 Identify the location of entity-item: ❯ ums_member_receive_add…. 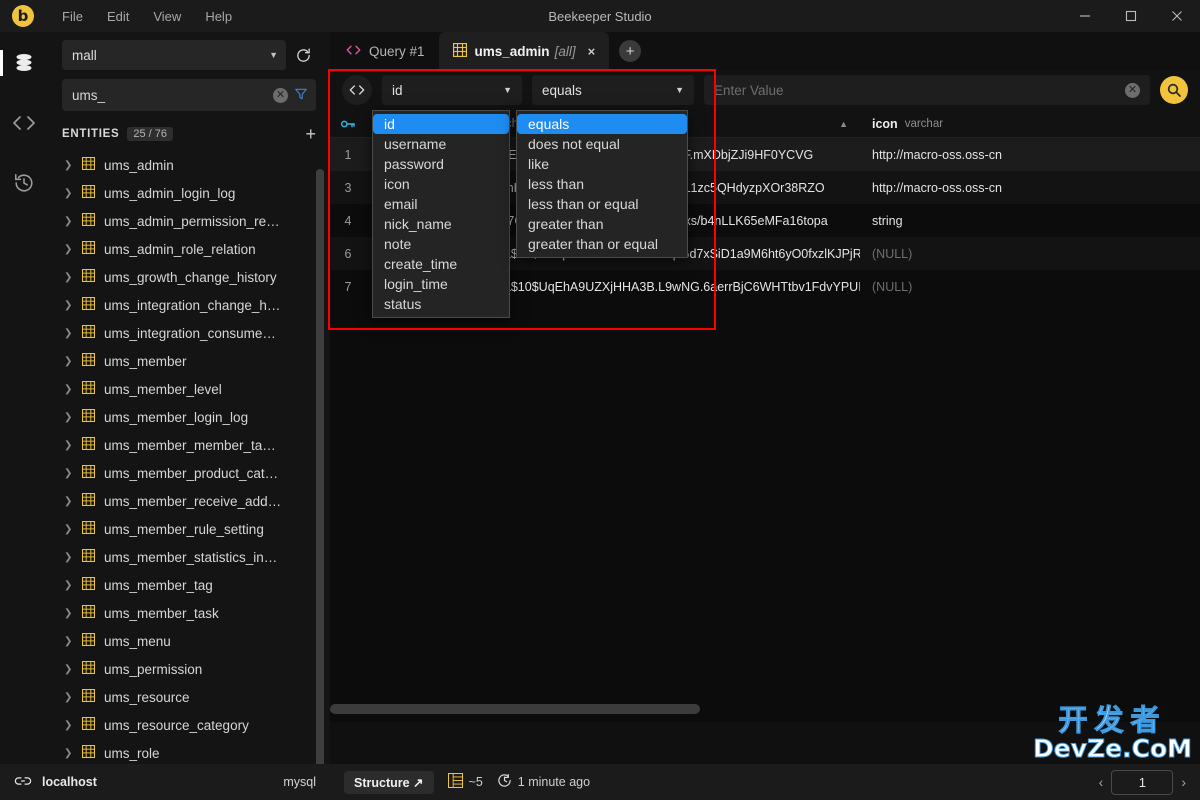
(189, 501).